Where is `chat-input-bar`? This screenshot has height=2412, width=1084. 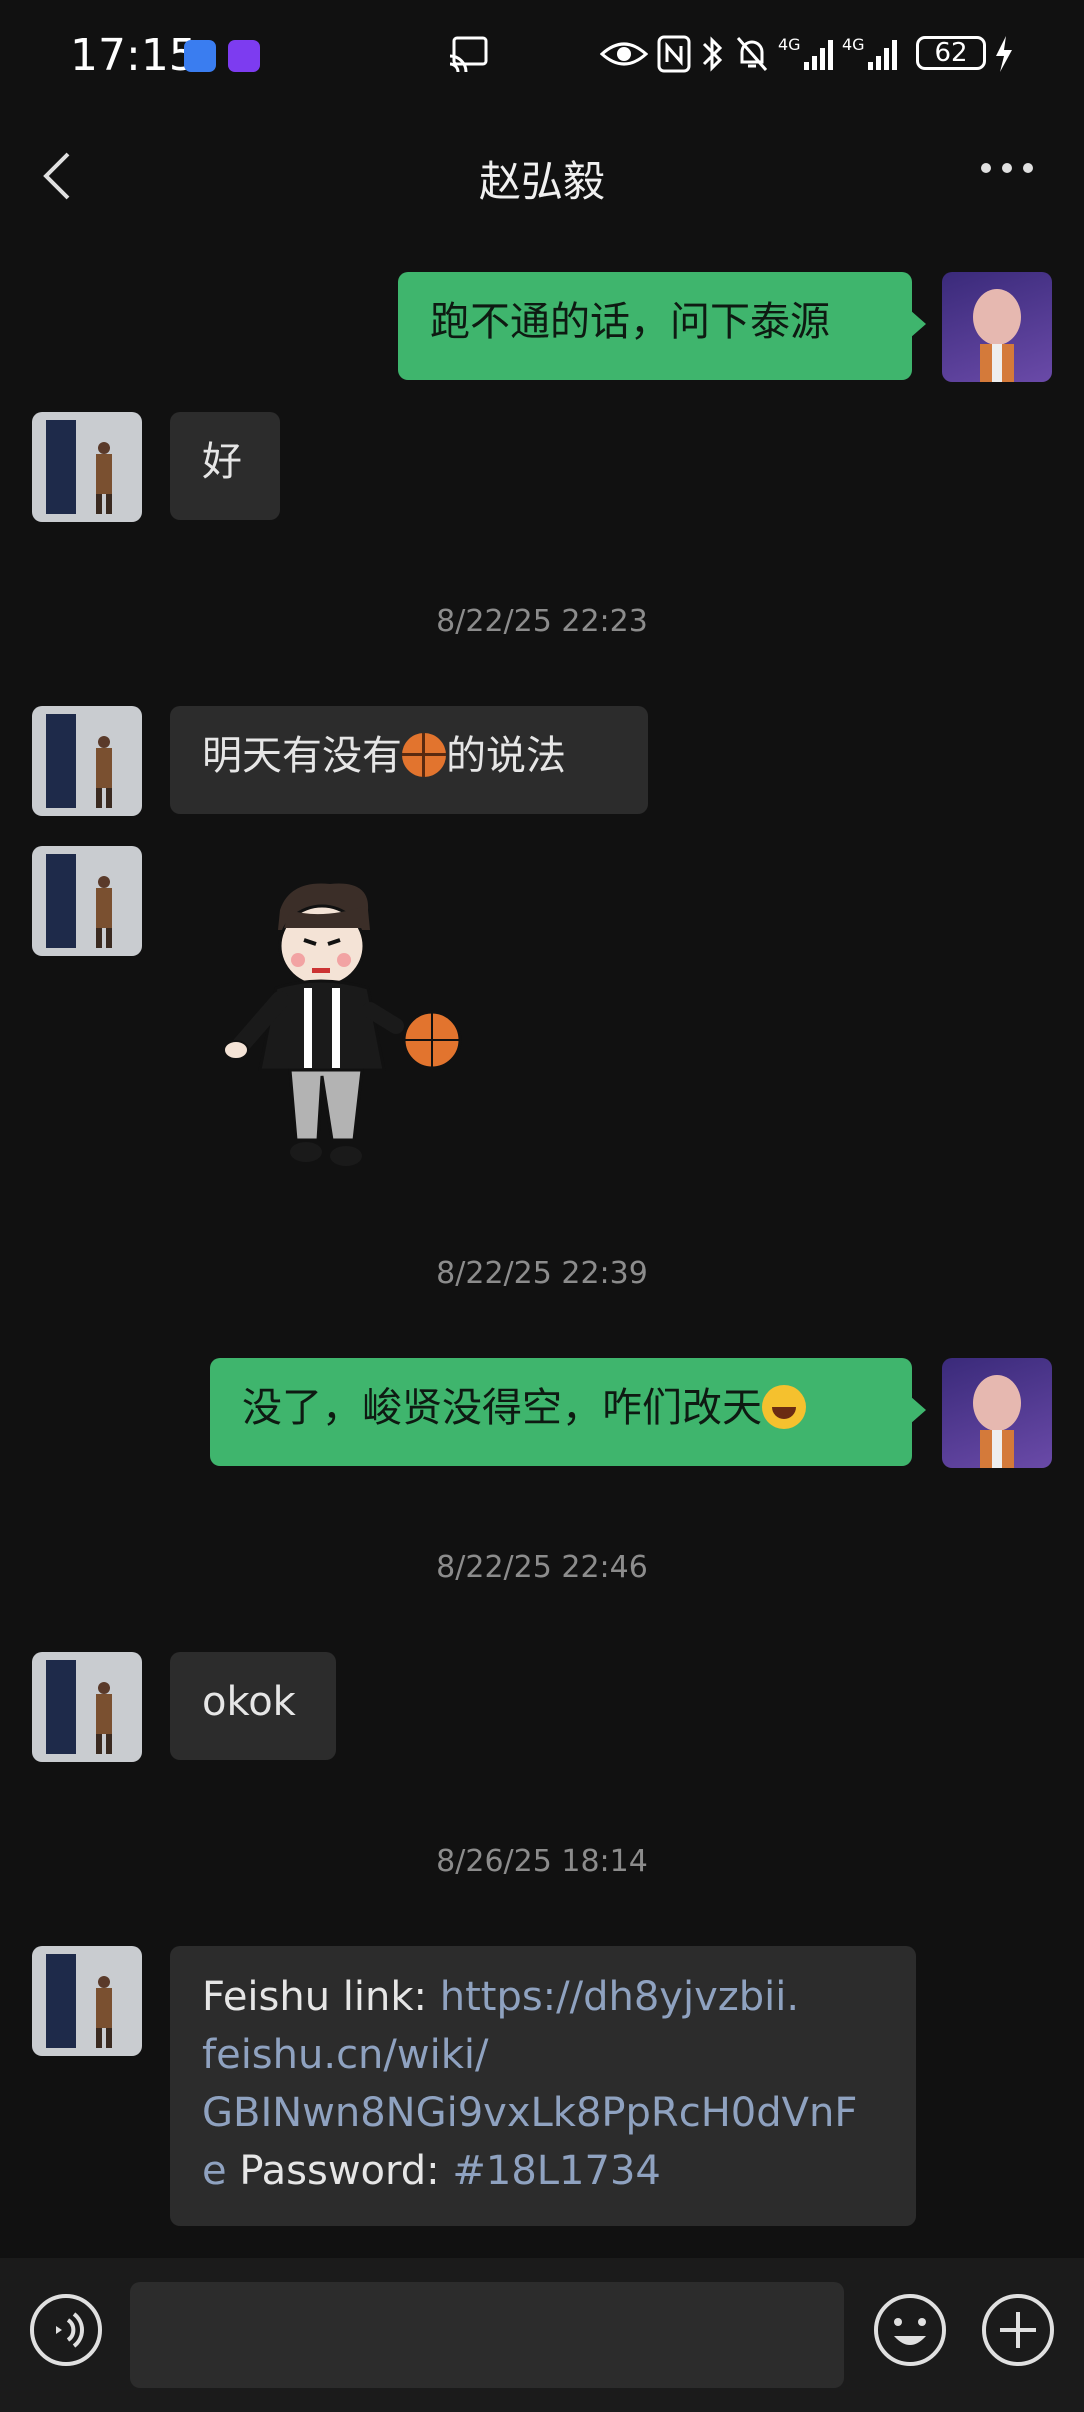
chat-input-bar is located at coordinates (542, 2335).